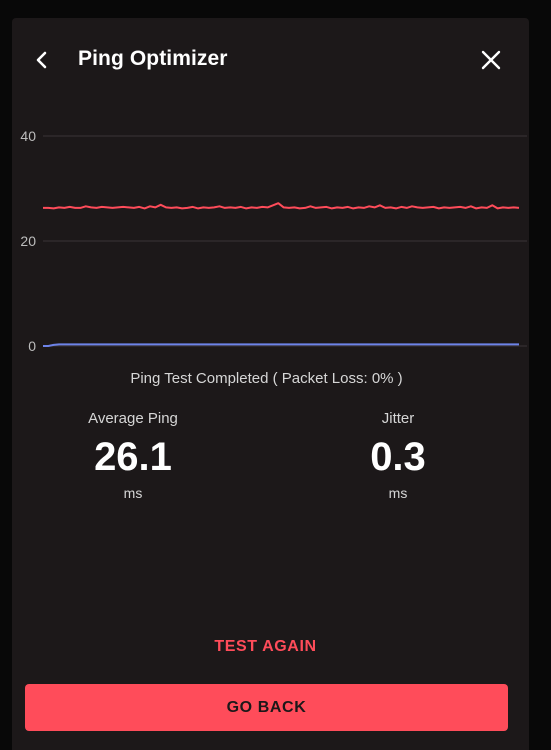  I want to click on go-back-button: GO BACK, so click(266, 707).